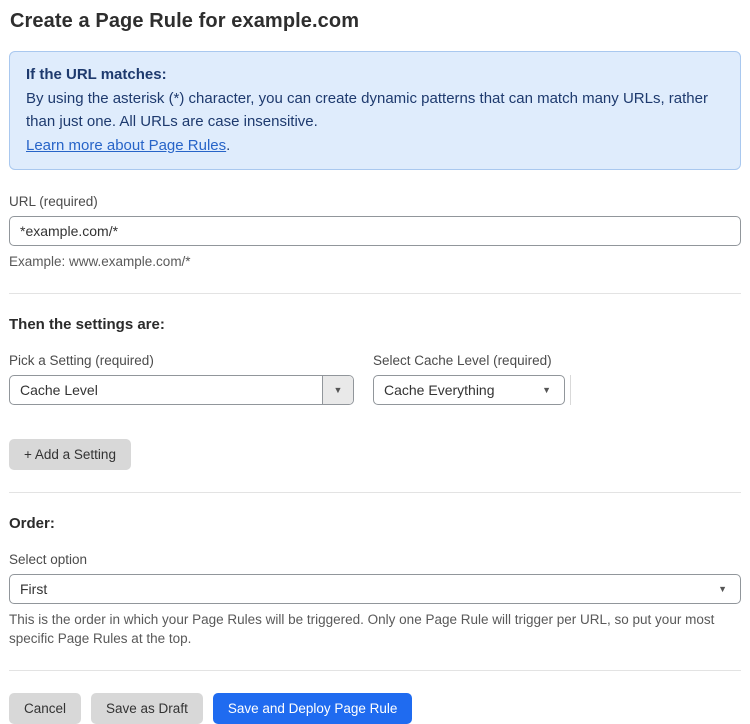 This screenshot has width=750, height=724. Describe the element at coordinates (70, 454) in the screenshot. I see `add-setting-button: + Add a Setting` at that location.